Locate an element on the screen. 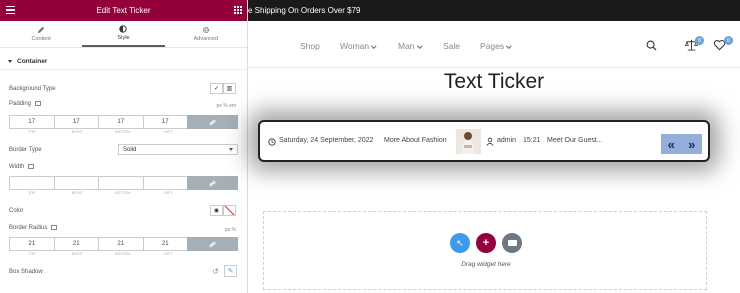 Image resolution: width=740 pixels, height=293 pixels. tab-style-label: Style is located at coordinates (123, 38).